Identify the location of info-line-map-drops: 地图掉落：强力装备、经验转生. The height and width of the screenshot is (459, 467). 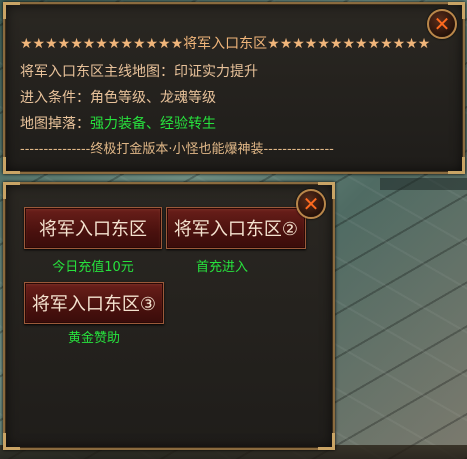
(118, 123).